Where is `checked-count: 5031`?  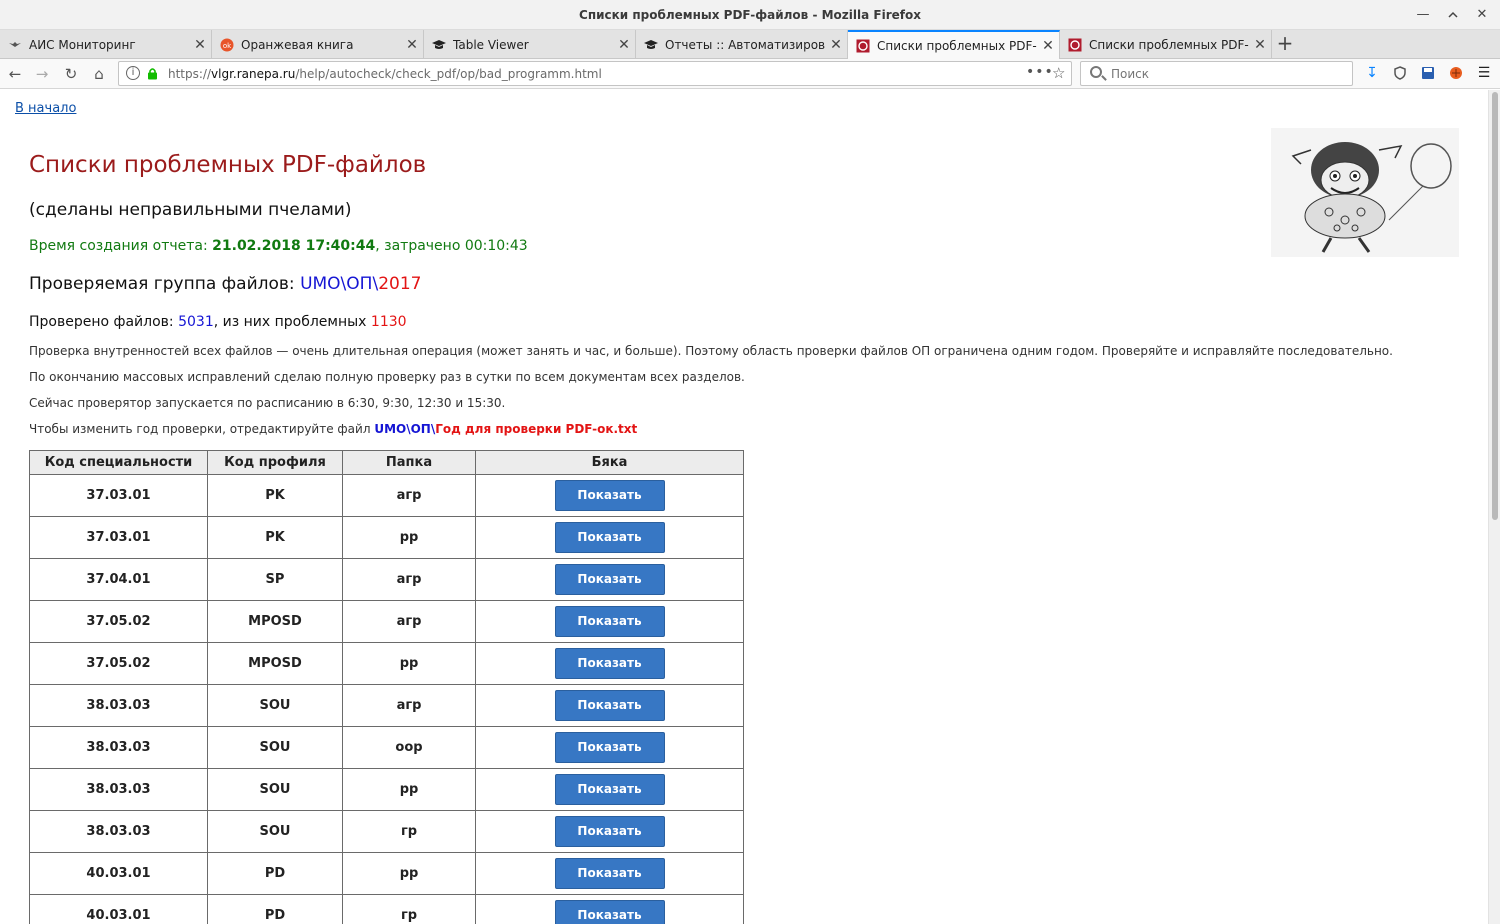
checked-count: 5031 is located at coordinates (196, 322).